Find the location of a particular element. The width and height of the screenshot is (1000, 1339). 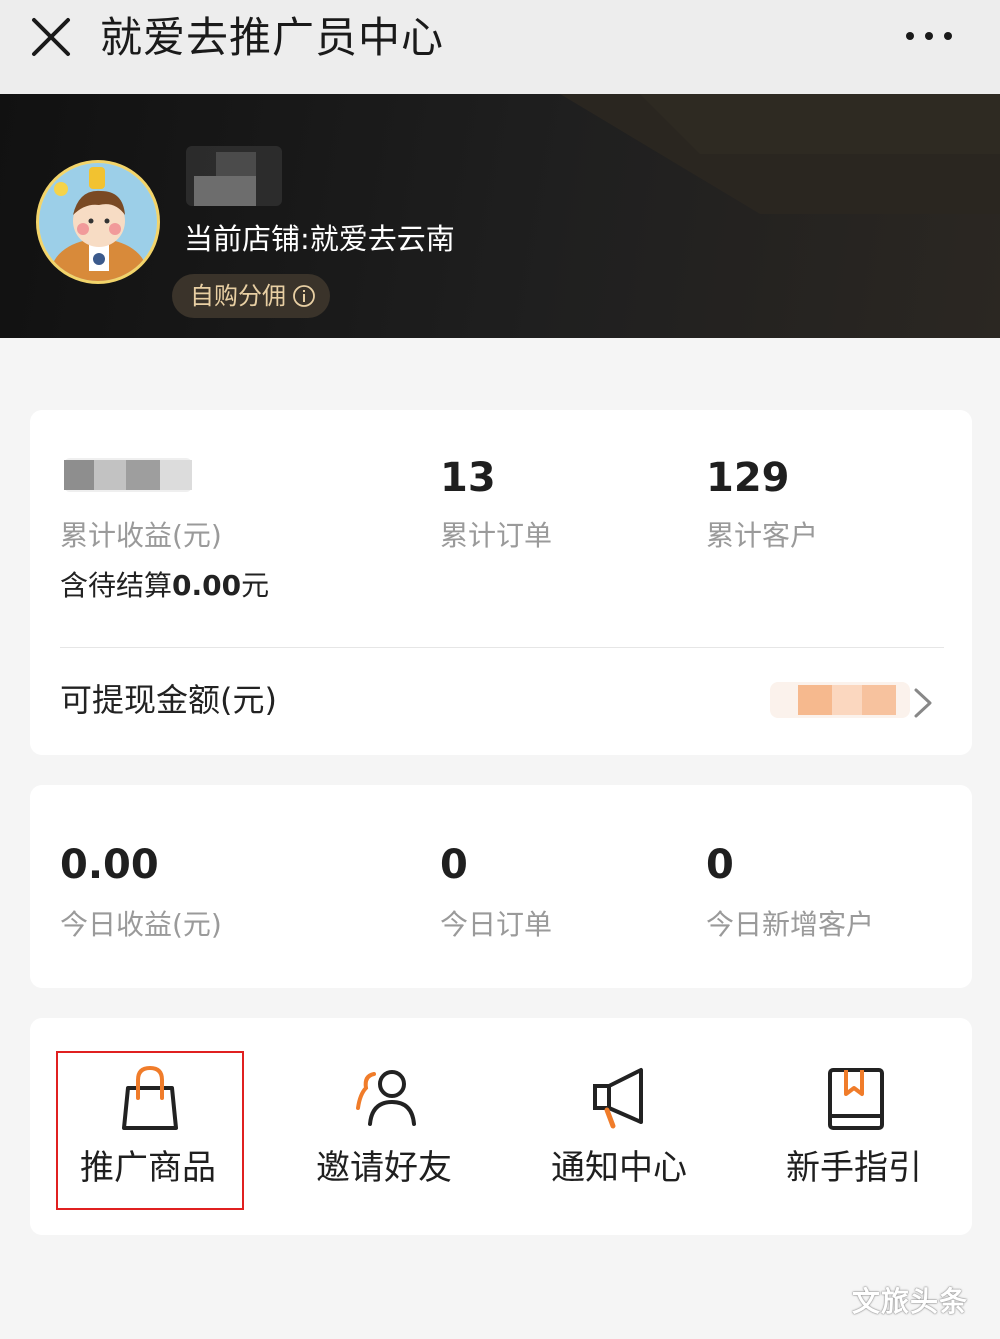

guide-book-icon is located at coordinates (856, 1099).